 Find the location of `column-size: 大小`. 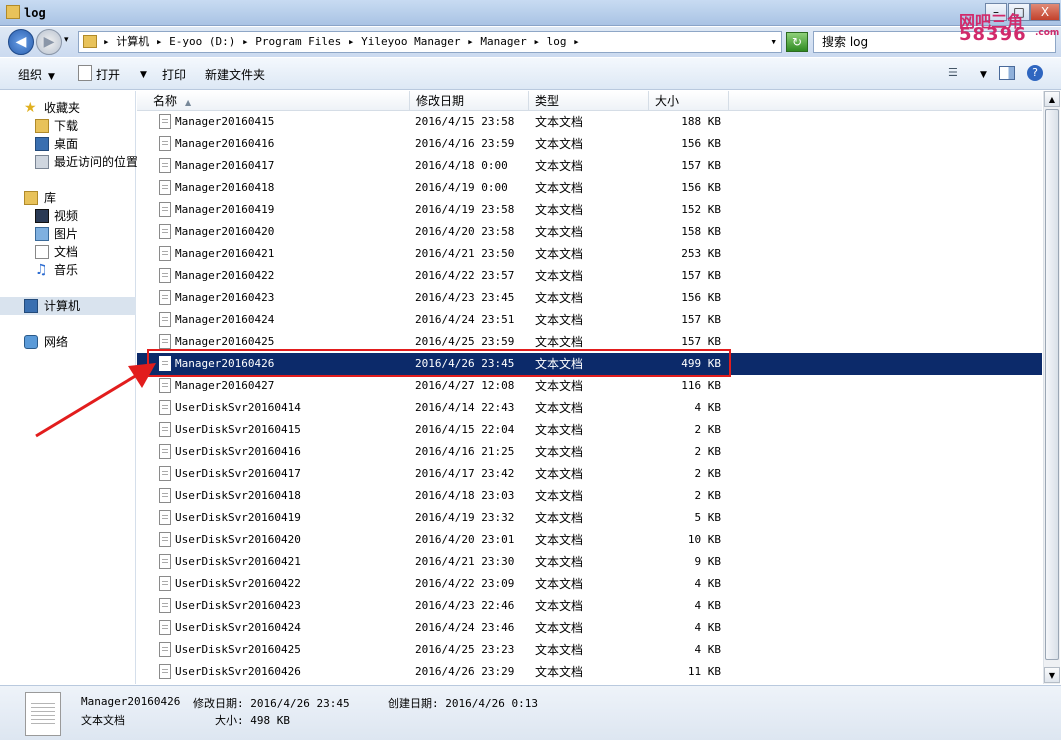

column-size: 大小 is located at coordinates (689, 101).